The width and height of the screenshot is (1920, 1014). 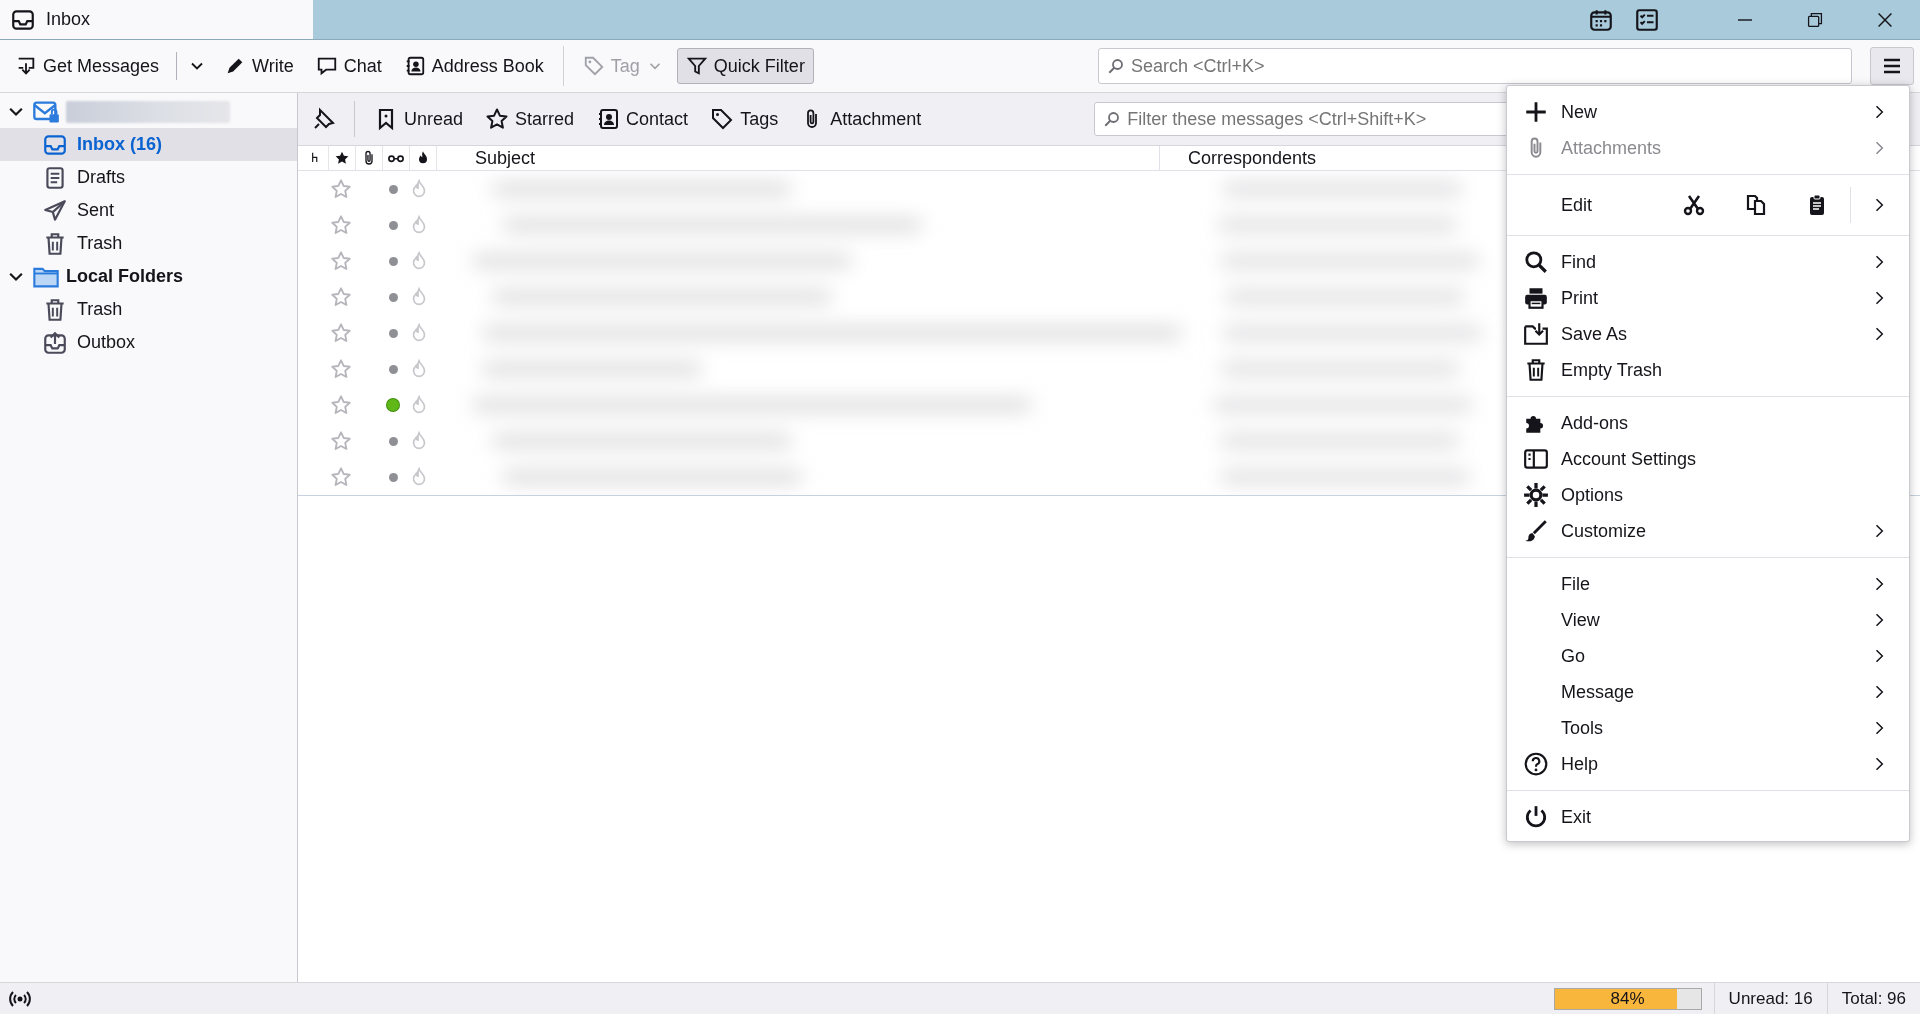 What do you see at coordinates (530, 119) in the screenshot?
I see `filter-toggle: Starred` at bounding box center [530, 119].